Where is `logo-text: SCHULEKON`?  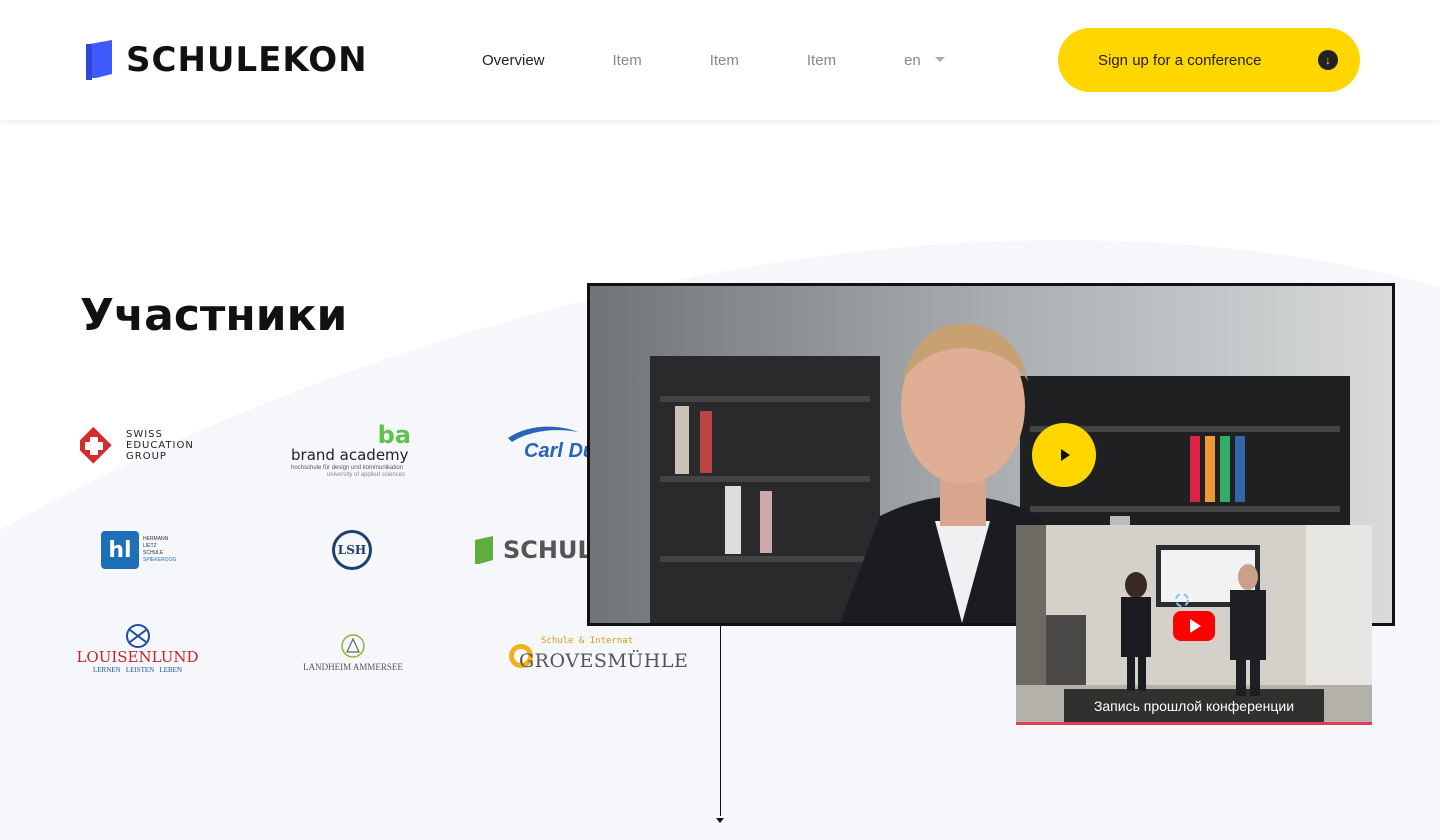 logo-text: SCHULEKON is located at coordinates (247, 60).